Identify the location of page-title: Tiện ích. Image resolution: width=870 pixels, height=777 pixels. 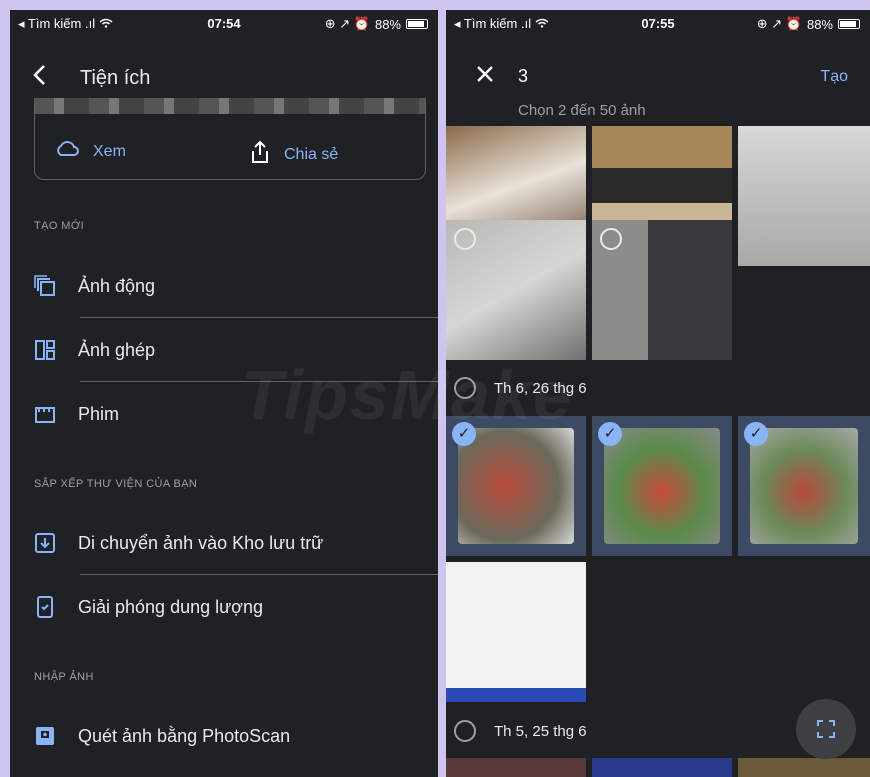
(115, 78).